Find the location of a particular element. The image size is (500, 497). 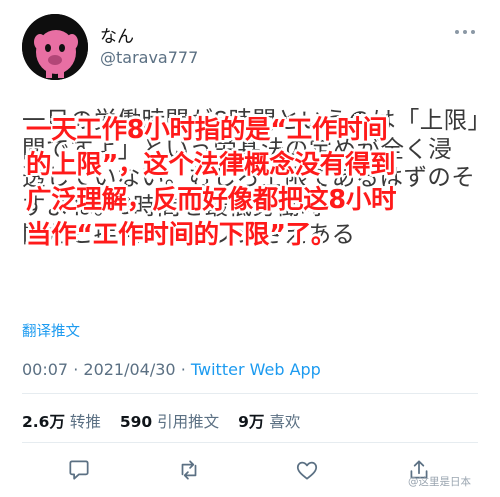

tweet-meta: 00:07 · 2021/04/30 · Twitter Web App is located at coordinates (171, 369).